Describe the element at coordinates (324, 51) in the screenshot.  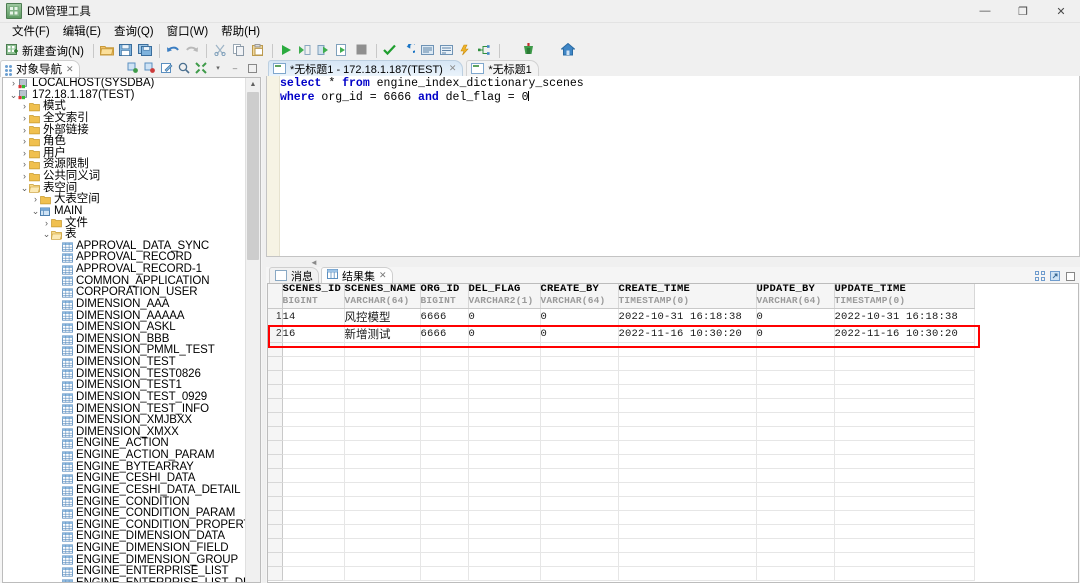
I see `execute-script-button` at that location.